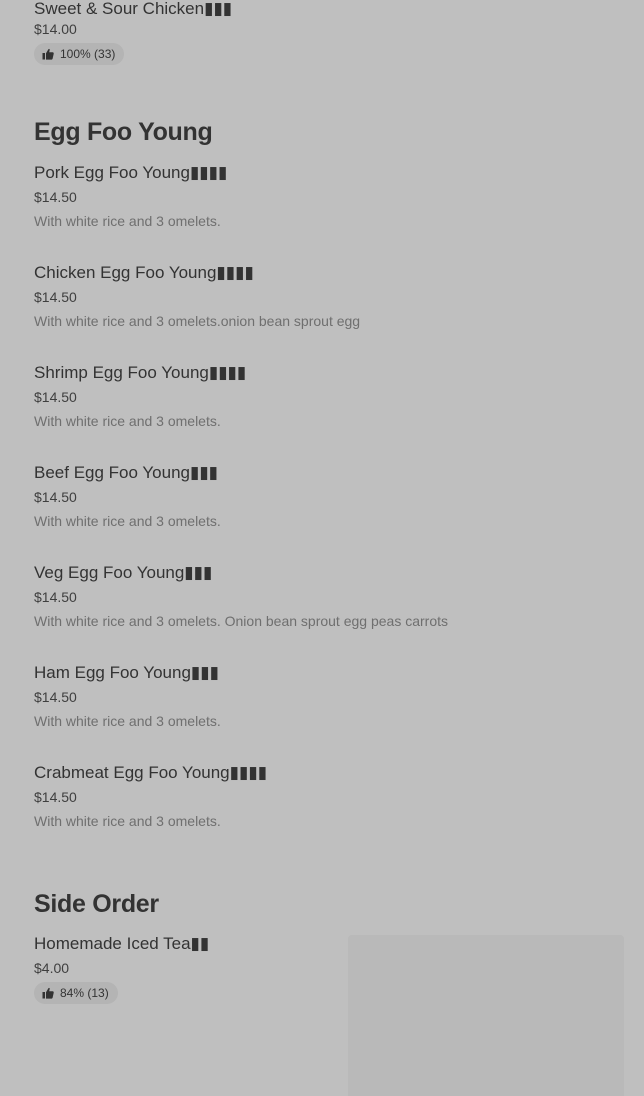 The height and width of the screenshot is (1096, 644). What do you see at coordinates (329, 32) in the screenshot?
I see `menu-item-sweet-sour-chicken: Sweet & Sour Chicken▮▮▮ $14.00 100% (33)` at bounding box center [329, 32].